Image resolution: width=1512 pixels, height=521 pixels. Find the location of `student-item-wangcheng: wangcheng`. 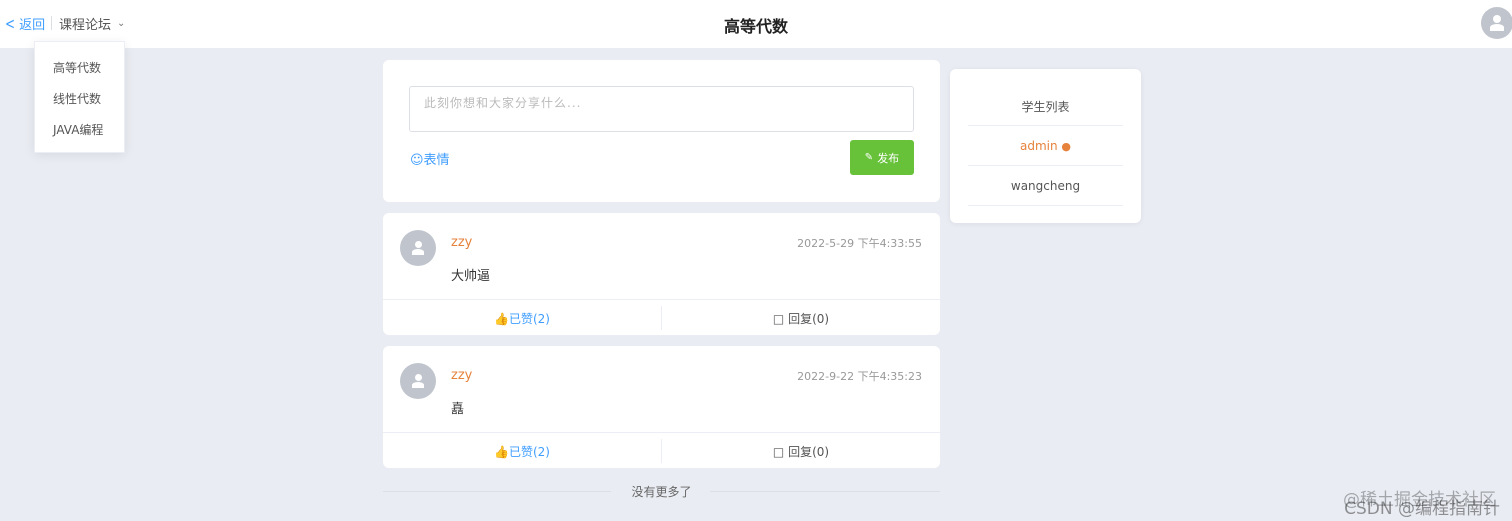

student-item-wangcheng: wangcheng is located at coordinates (1045, 185).